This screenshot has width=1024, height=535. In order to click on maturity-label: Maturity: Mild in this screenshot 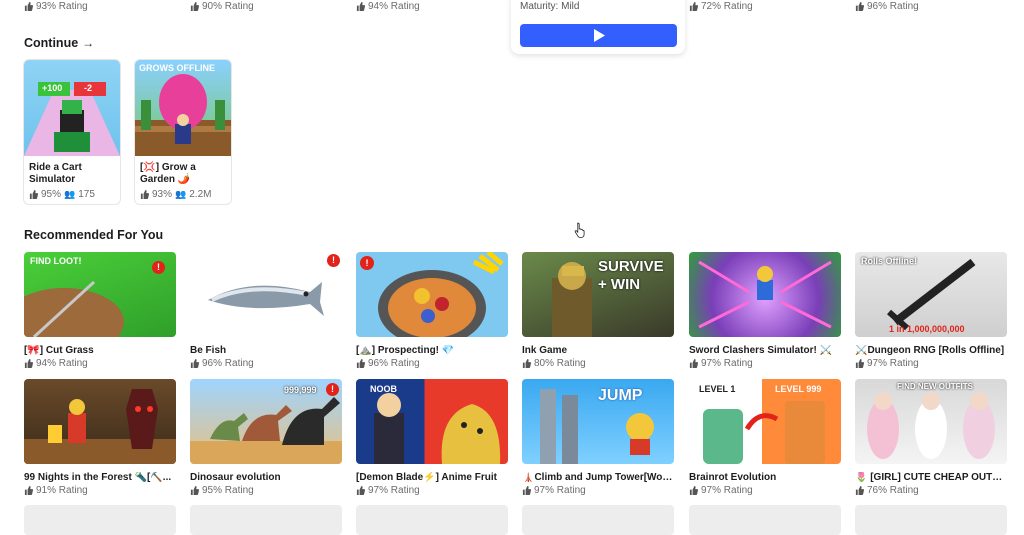, I will do `click(550, 6)`.